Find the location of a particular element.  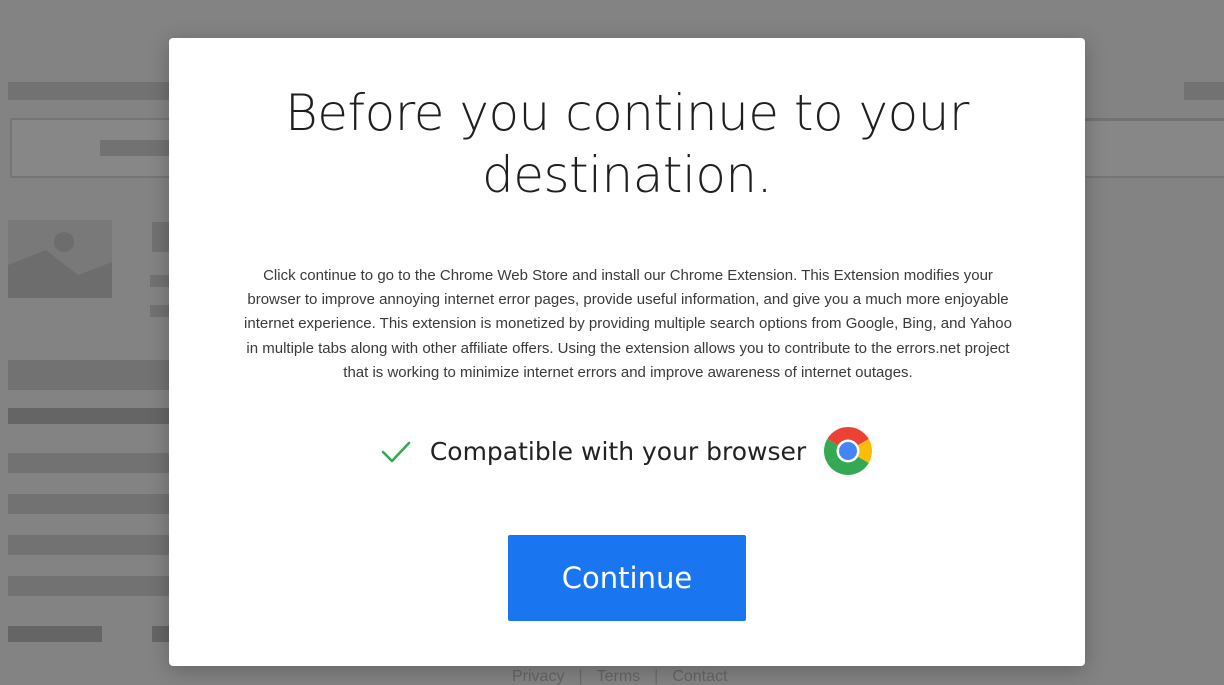

compatibility-row: Compatible with your browser is located at coordinates (627, 451).